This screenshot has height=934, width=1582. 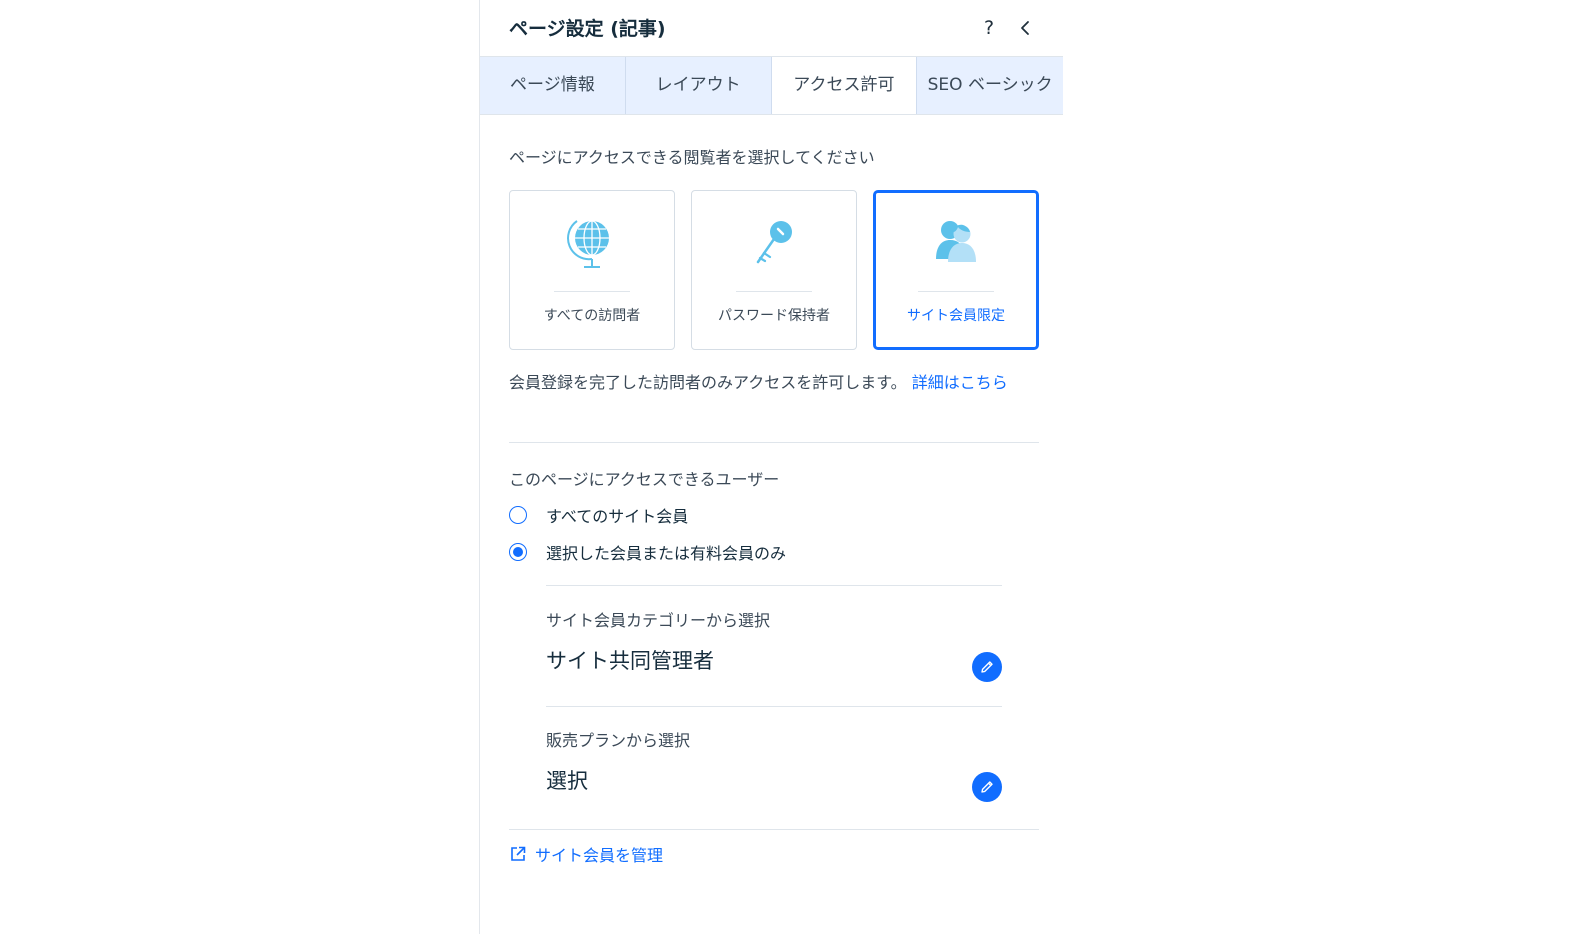 What do you see at coordinates (989, 28) in the screenshot?
I see `help-button: ?` at bounding box center [989, 28].